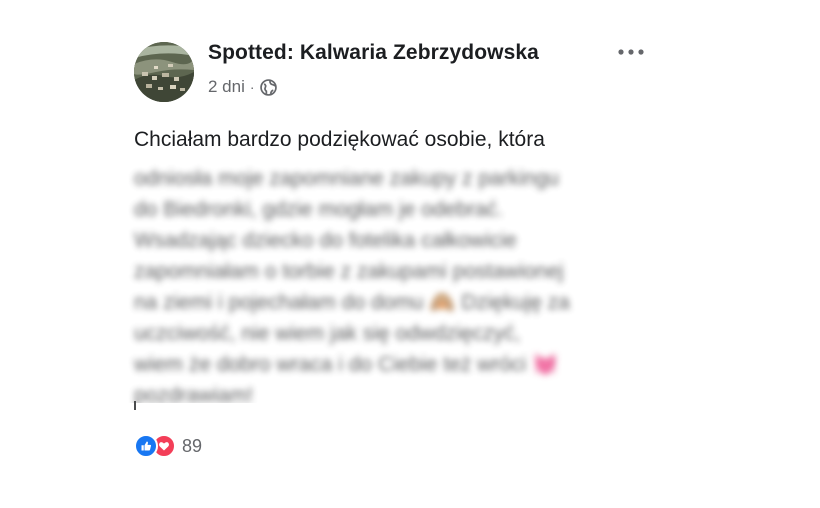 The image size is (820, 508). What do you see at coordinates (226, 87) in the screenshot?
I see `post-timestamp: 2 dni` at bounding box center [226, 87].